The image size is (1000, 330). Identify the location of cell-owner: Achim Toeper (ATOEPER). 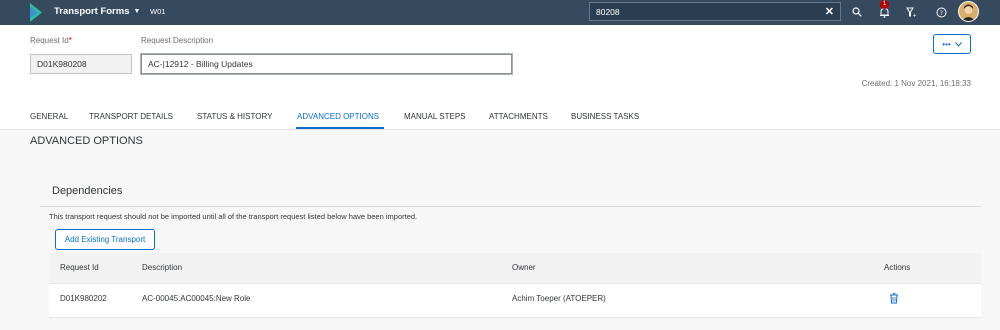
(559, 298).